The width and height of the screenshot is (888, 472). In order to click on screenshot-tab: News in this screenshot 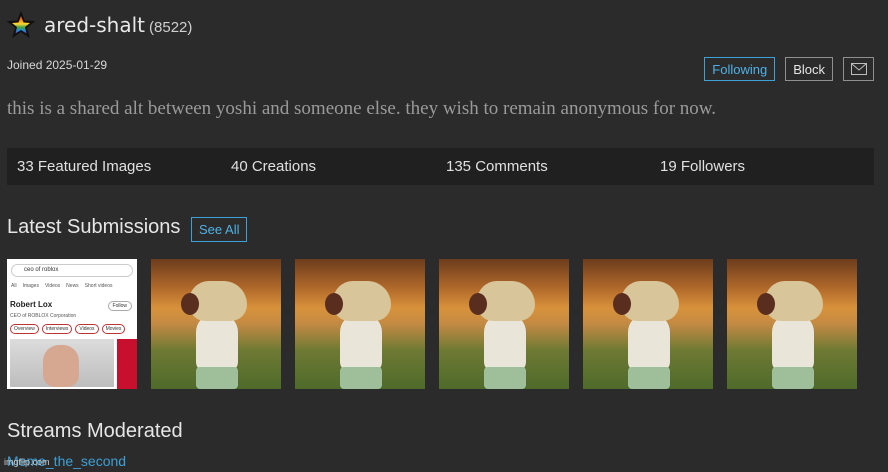, I will do `click(72, 286)`.